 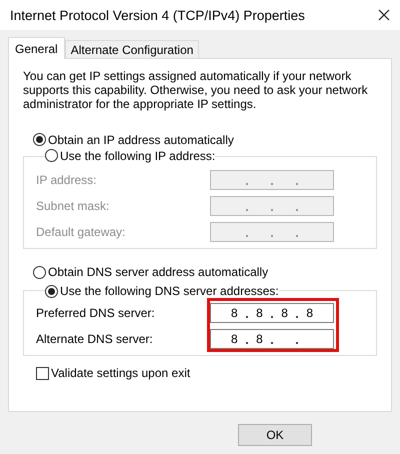 What do you see at coordinates (81, 232) in the screenshot?
I see `field-label: Default gateway:` at bounding box center [81, 232].